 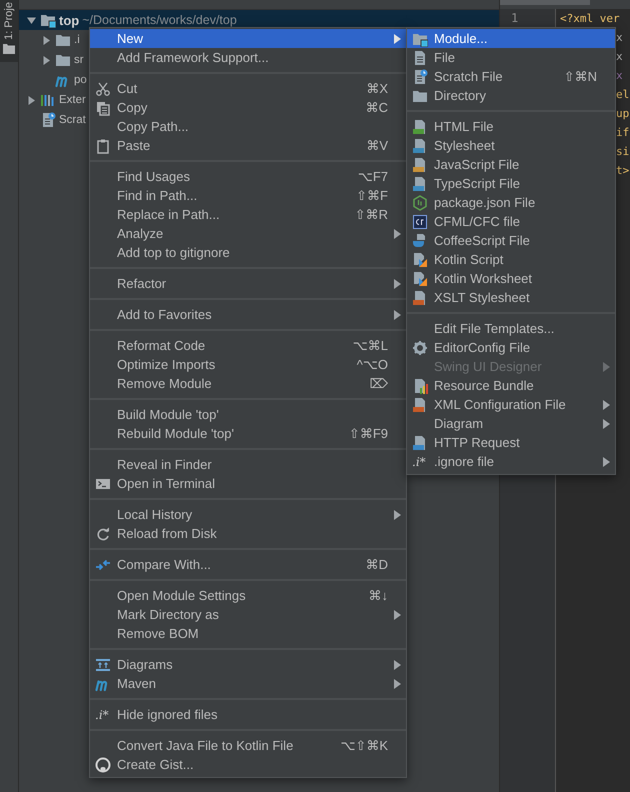 I want to click on line-number: 1, so click(x=515, y=18).